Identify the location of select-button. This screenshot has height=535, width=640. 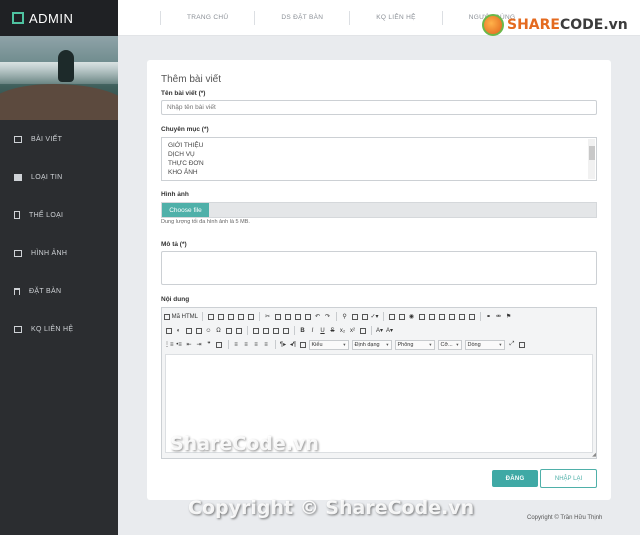
(441, 316).